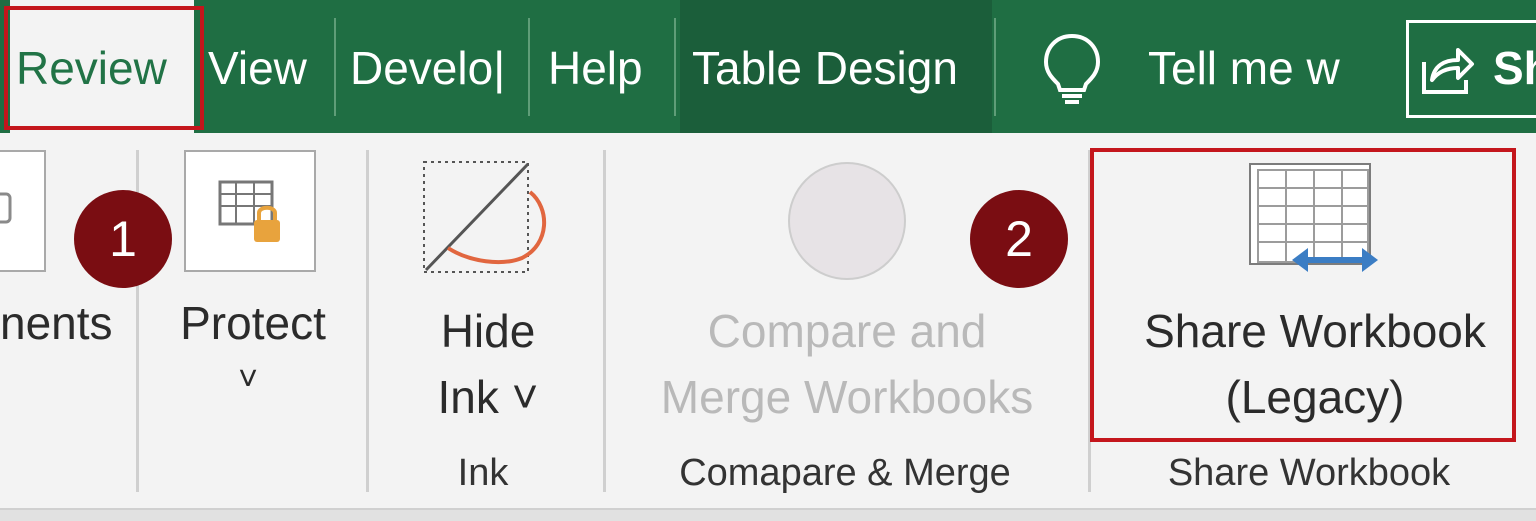 The image size is (1536, 521). I want to click on tab-table-design: Table Design, so click(836, 66).